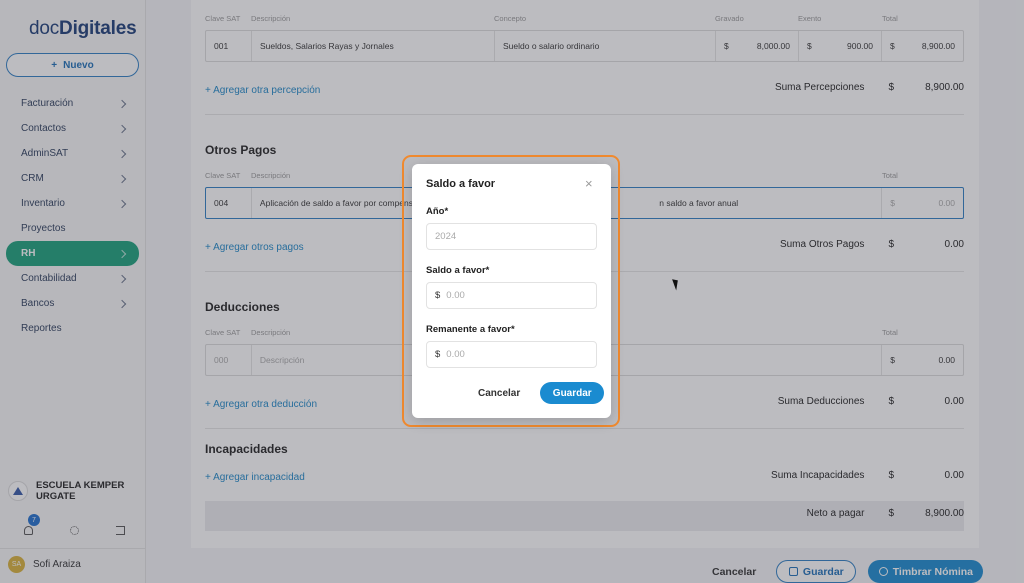  What do you see at coordinates (458, 270) in the screenshot?
I see `saldo-label: Saldo a favor*` at bounding box center [458, 270].